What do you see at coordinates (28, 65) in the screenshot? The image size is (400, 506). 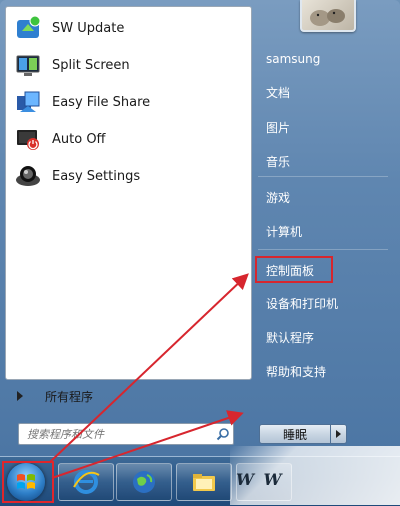 I see `split-screen-icon` at bounding box center [28, 65].